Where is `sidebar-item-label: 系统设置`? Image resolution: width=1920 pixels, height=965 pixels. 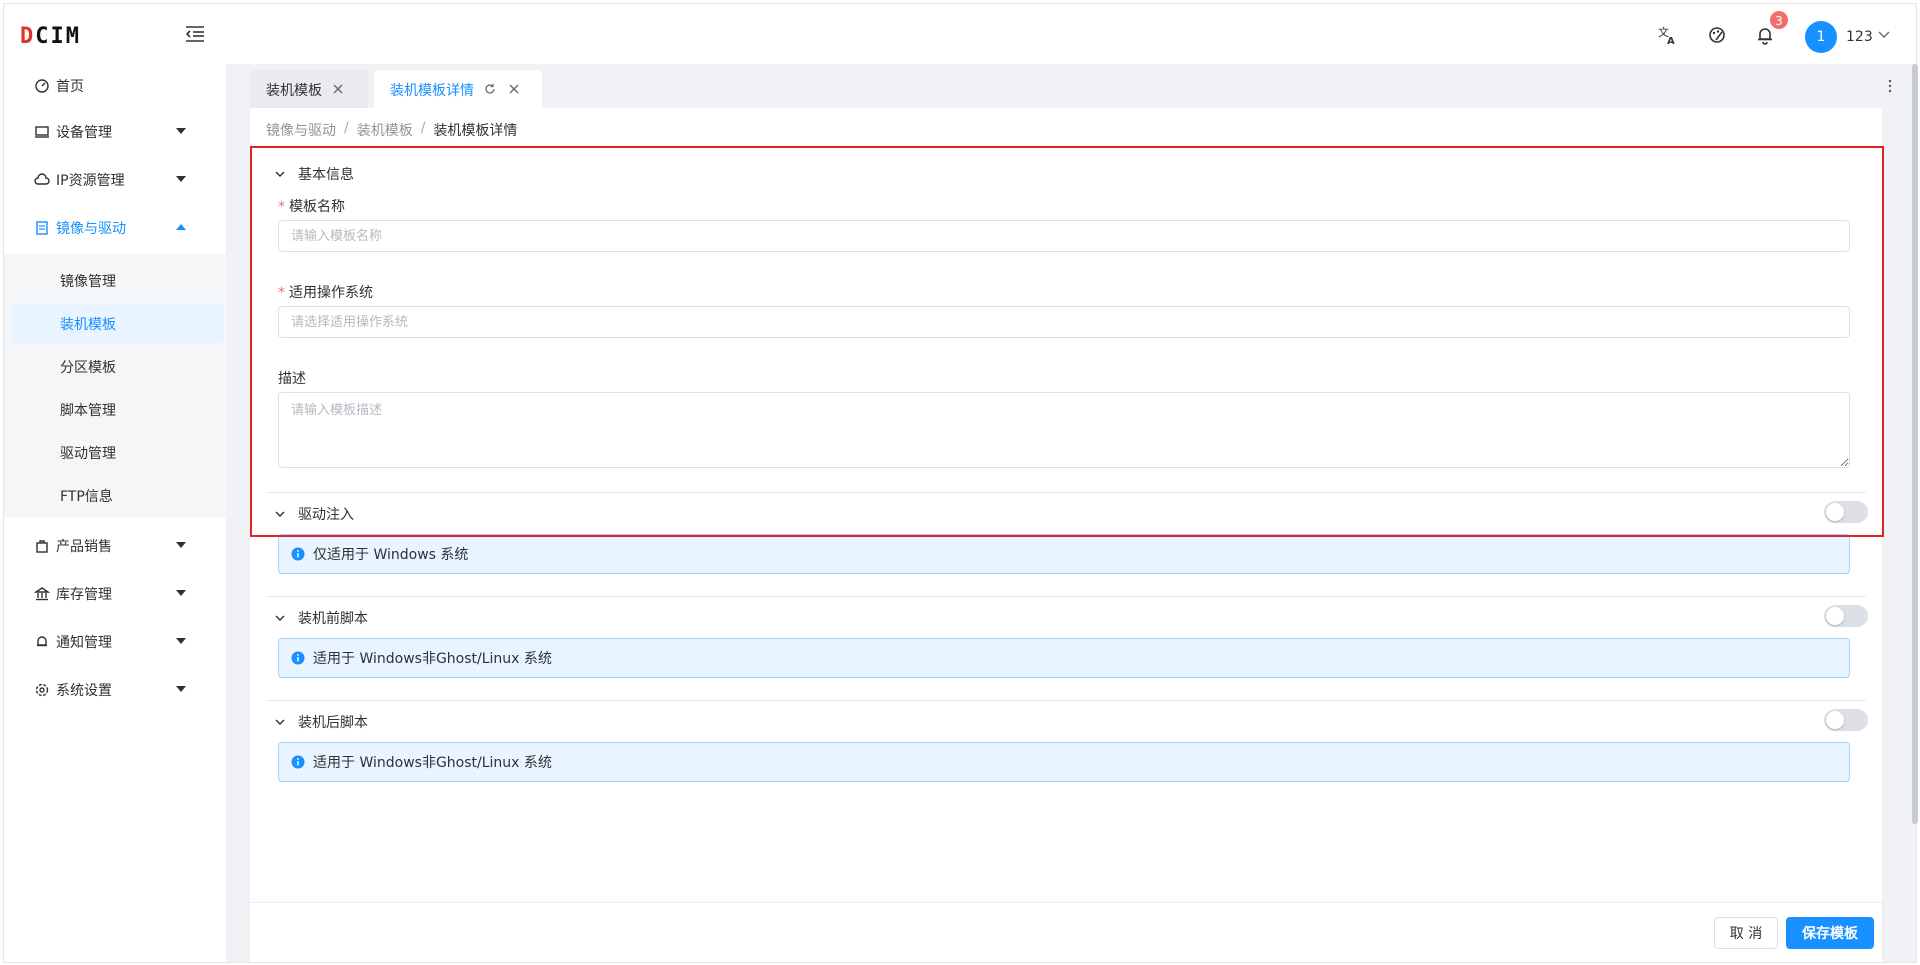
sidebar-item-label: 系统设置 is located at coordinates (84, 691).